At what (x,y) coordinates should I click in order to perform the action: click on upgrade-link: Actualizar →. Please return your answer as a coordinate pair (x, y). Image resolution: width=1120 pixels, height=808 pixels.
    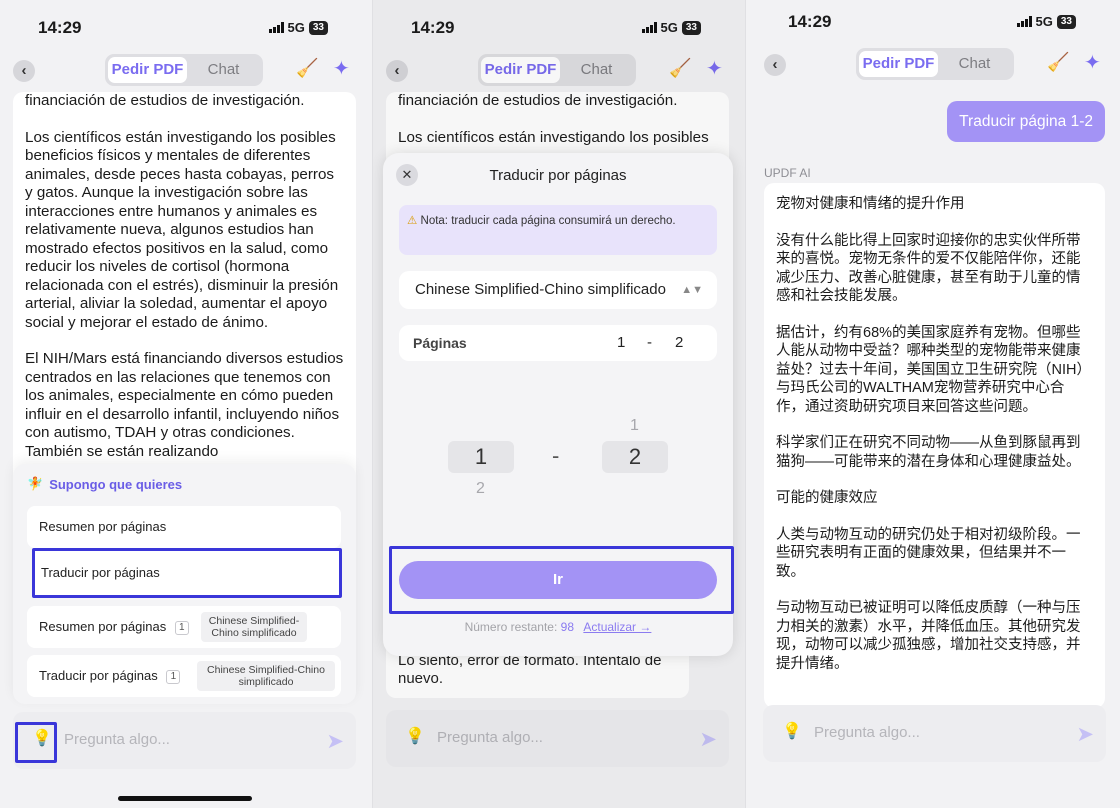
    Looking at the image, I should click on (617, 627).